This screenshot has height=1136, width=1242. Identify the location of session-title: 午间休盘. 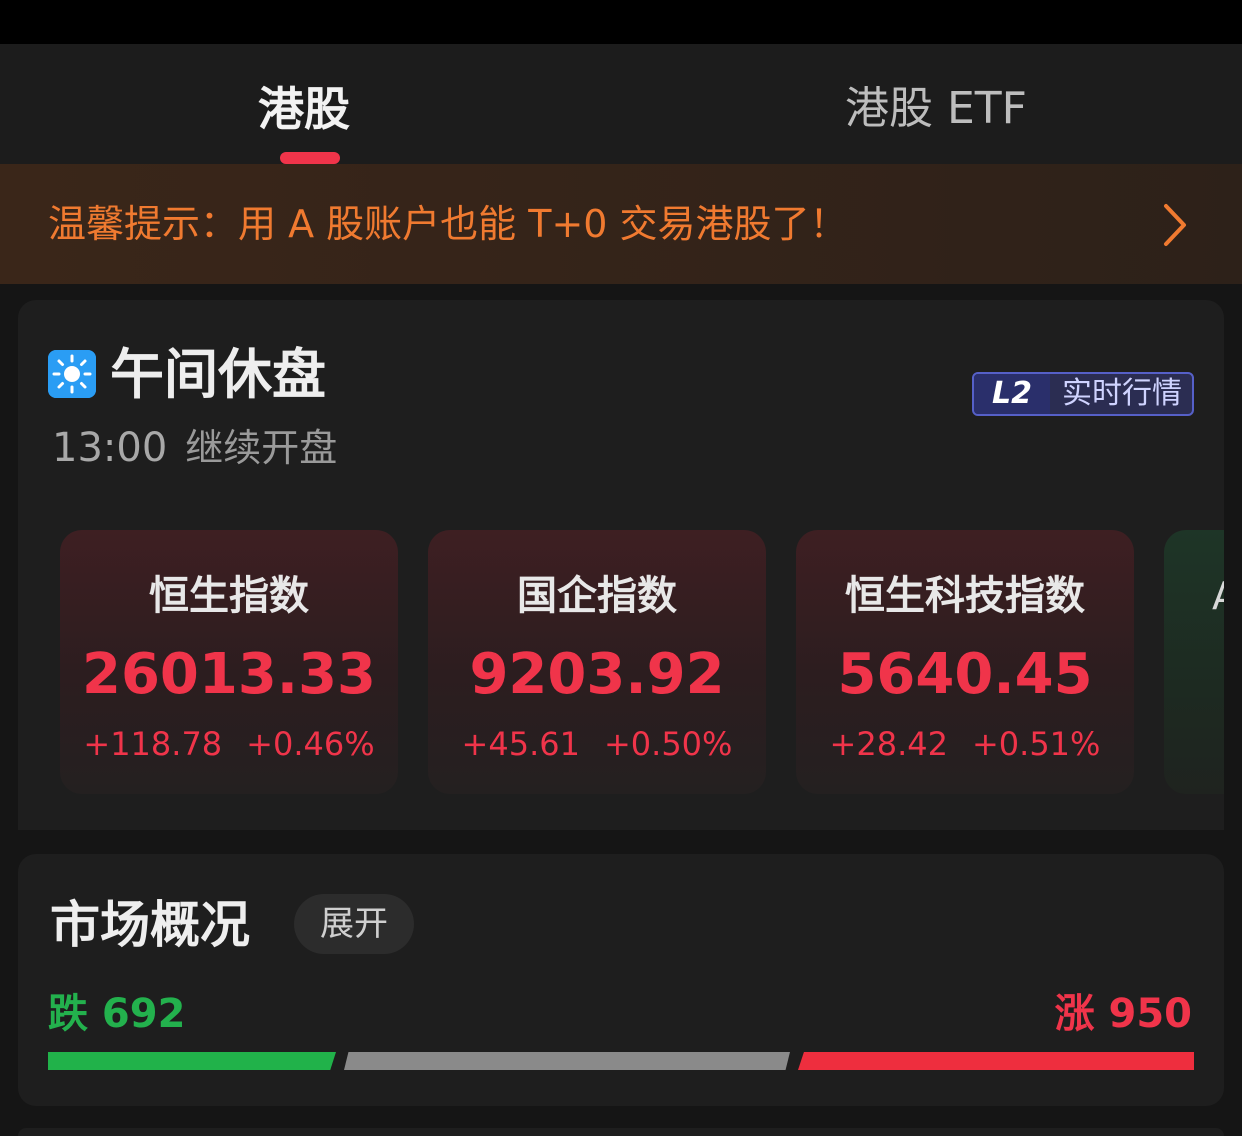
(218, 374).